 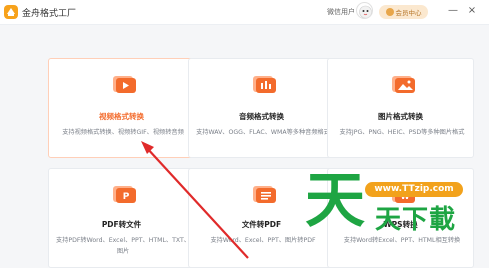 I want to click on username-label: 微信用户, so click(x=341, y=12).